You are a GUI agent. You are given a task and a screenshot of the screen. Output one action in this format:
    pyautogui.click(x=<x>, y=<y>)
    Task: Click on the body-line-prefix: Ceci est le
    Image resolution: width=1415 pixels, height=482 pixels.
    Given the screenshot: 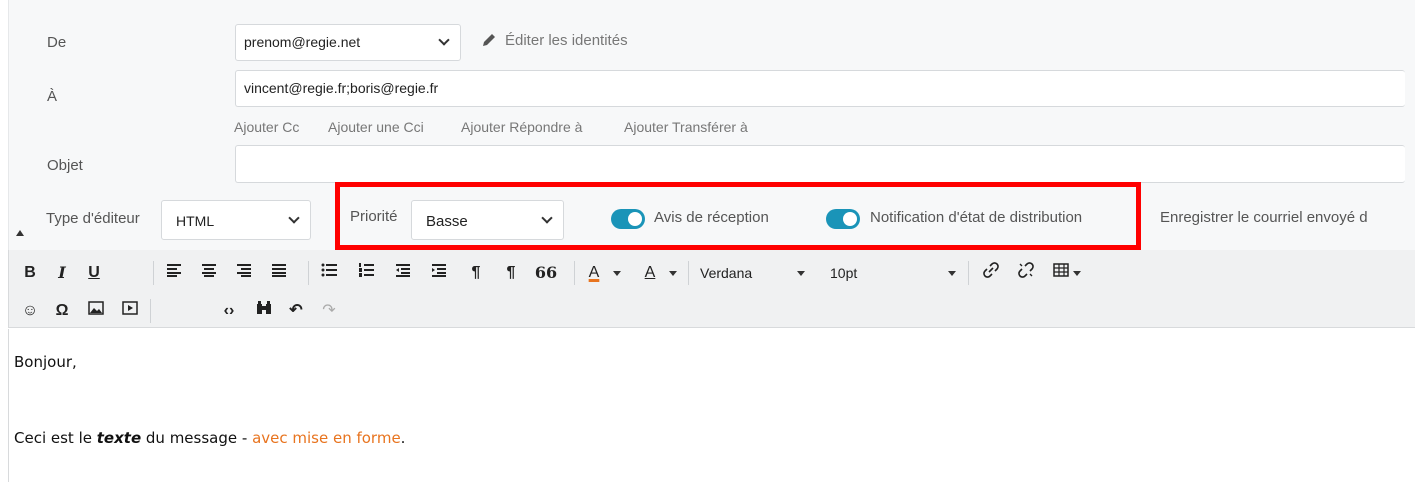 What is the action you would take?
    pyautogui.click(x=55, y=438)
    